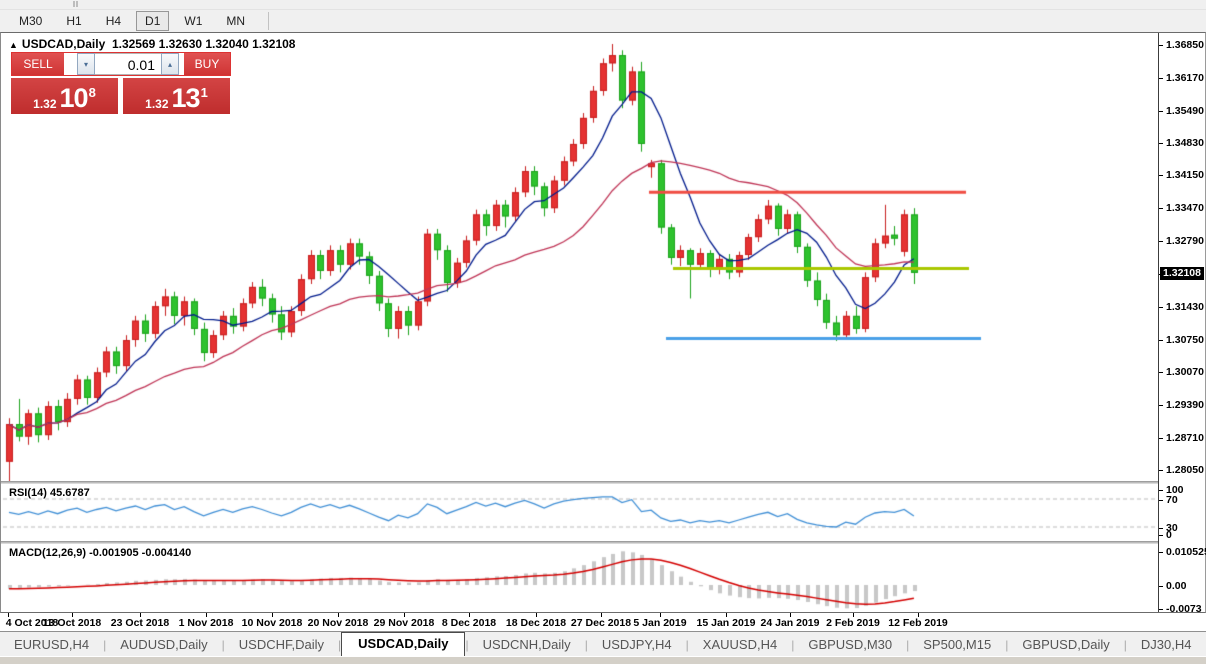  What do you see at coordinates (1185, 241) in the screenshot?
I see `price-tick-label: 1.32790` at bounding box center [1185, 241].